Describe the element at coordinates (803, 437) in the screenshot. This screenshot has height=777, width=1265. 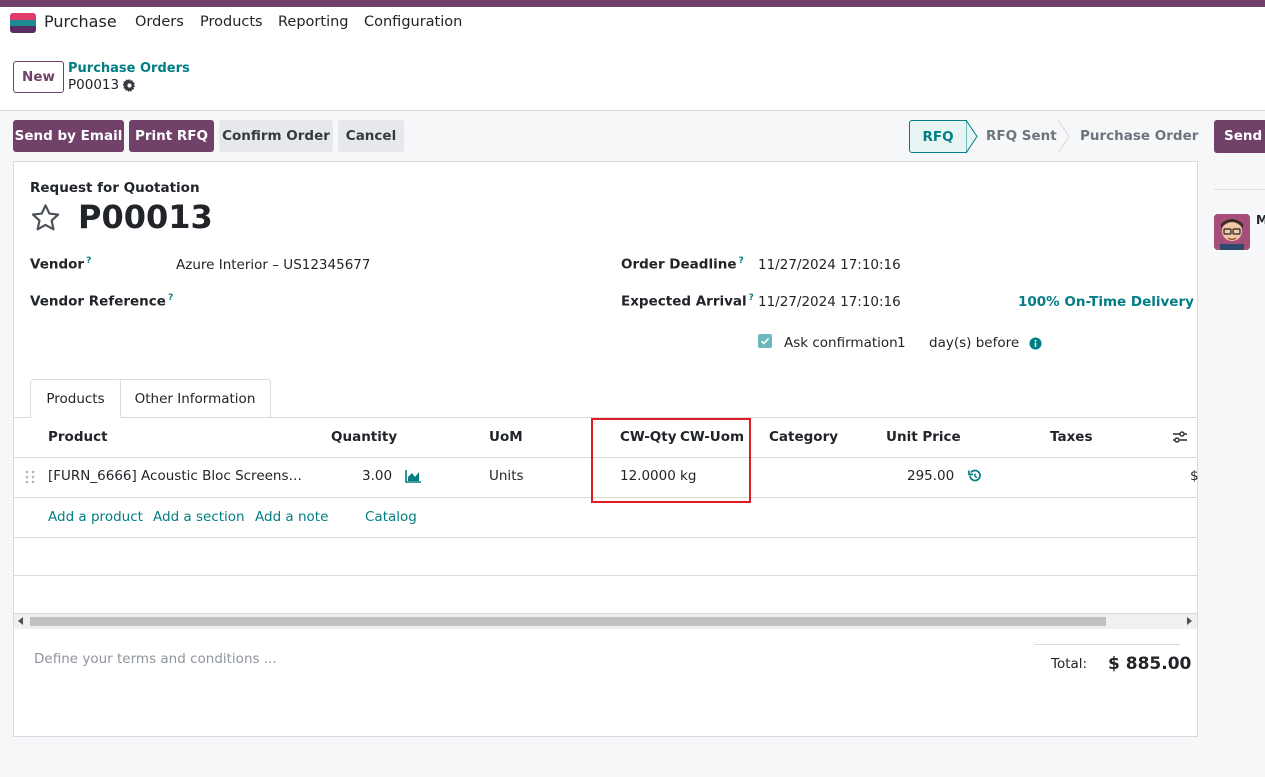
I see `col-category: Category` at that location.